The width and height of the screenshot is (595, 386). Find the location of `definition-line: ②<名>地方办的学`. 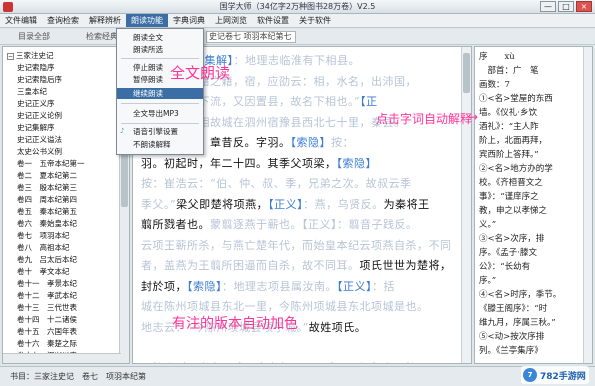

definition-line: ②<名>地方办的学 is located at coordinates (516, 169).